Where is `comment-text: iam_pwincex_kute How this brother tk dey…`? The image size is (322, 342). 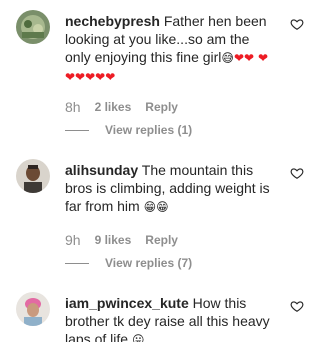 comment-text: iam_pwincex_kute How this brother tk dey… is located at coordinates (171, 318).